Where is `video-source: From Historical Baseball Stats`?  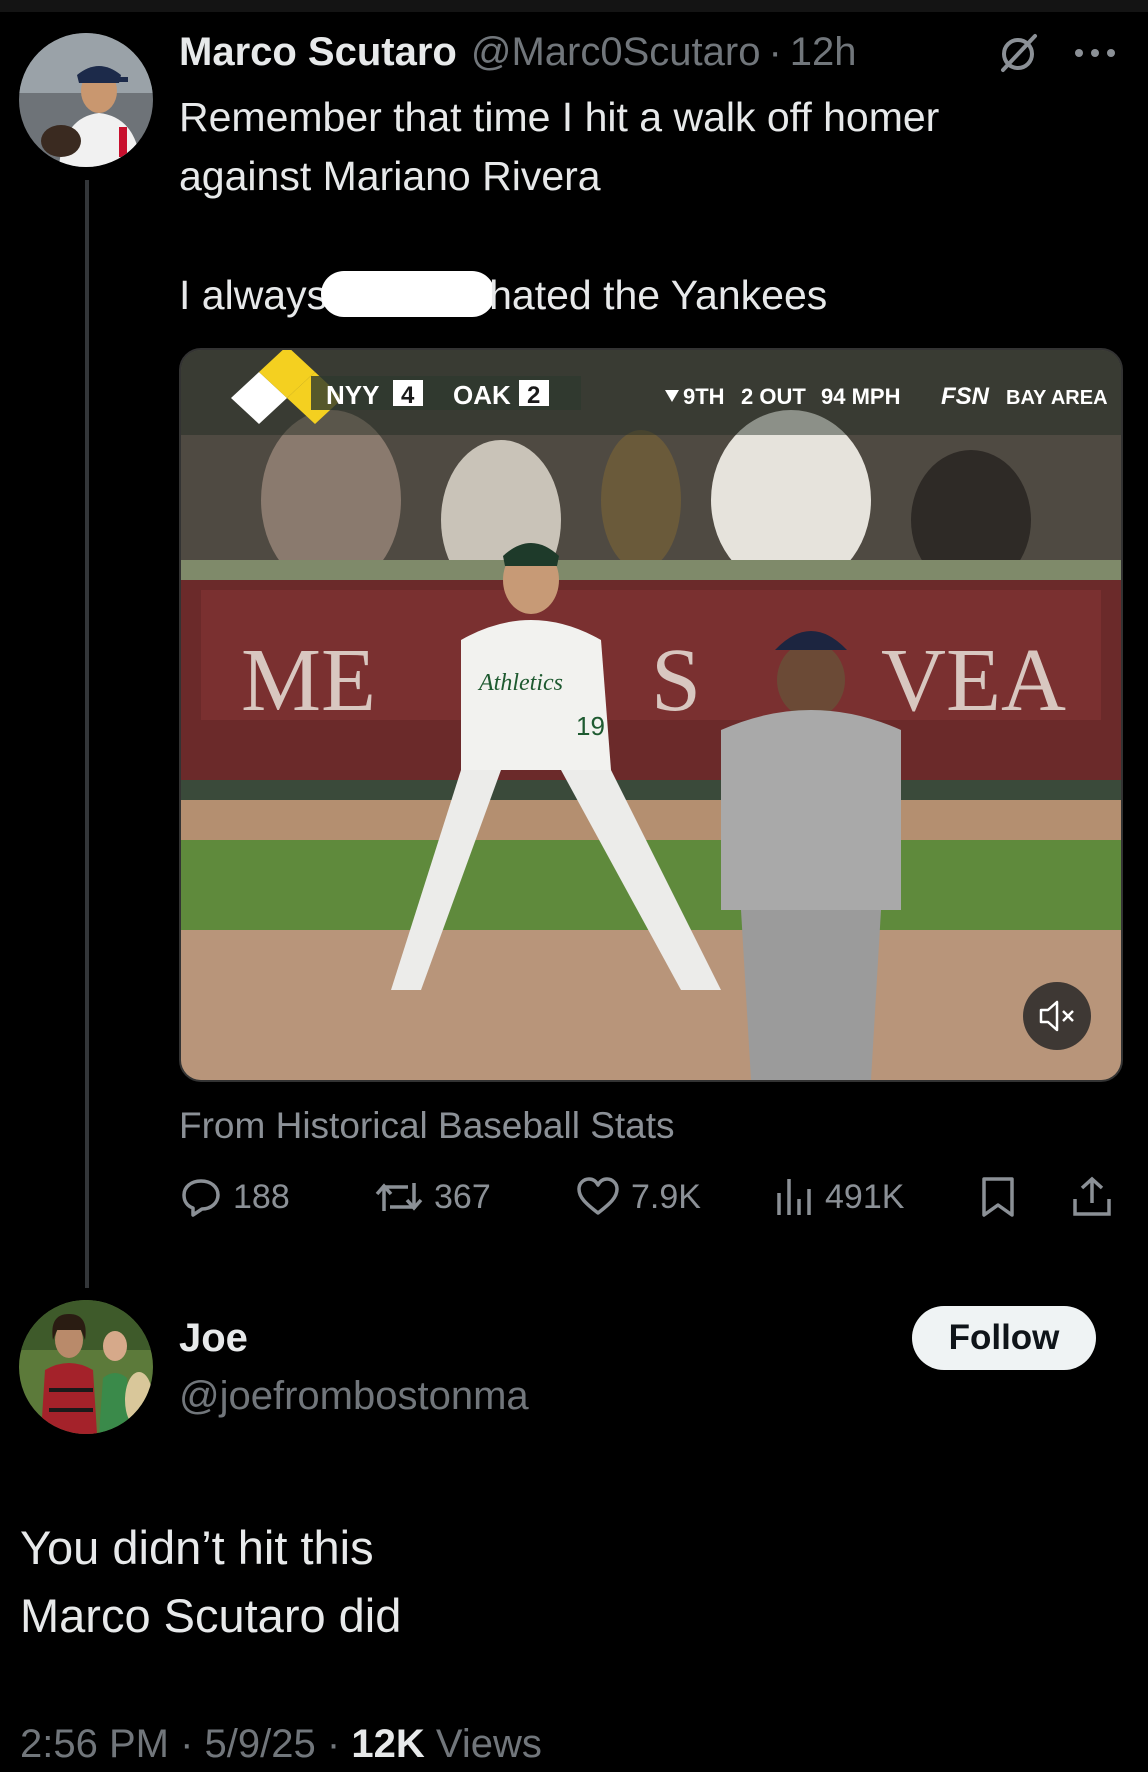
video-source: From Historical Baseball Stats is located at coordinates (427, 1126).